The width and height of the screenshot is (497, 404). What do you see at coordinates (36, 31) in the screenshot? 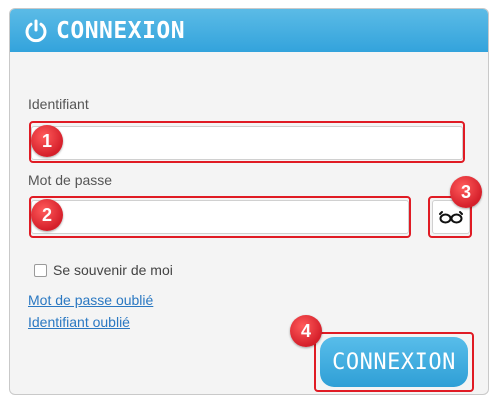
I see `power-icon` at bounding box center [36, 31].